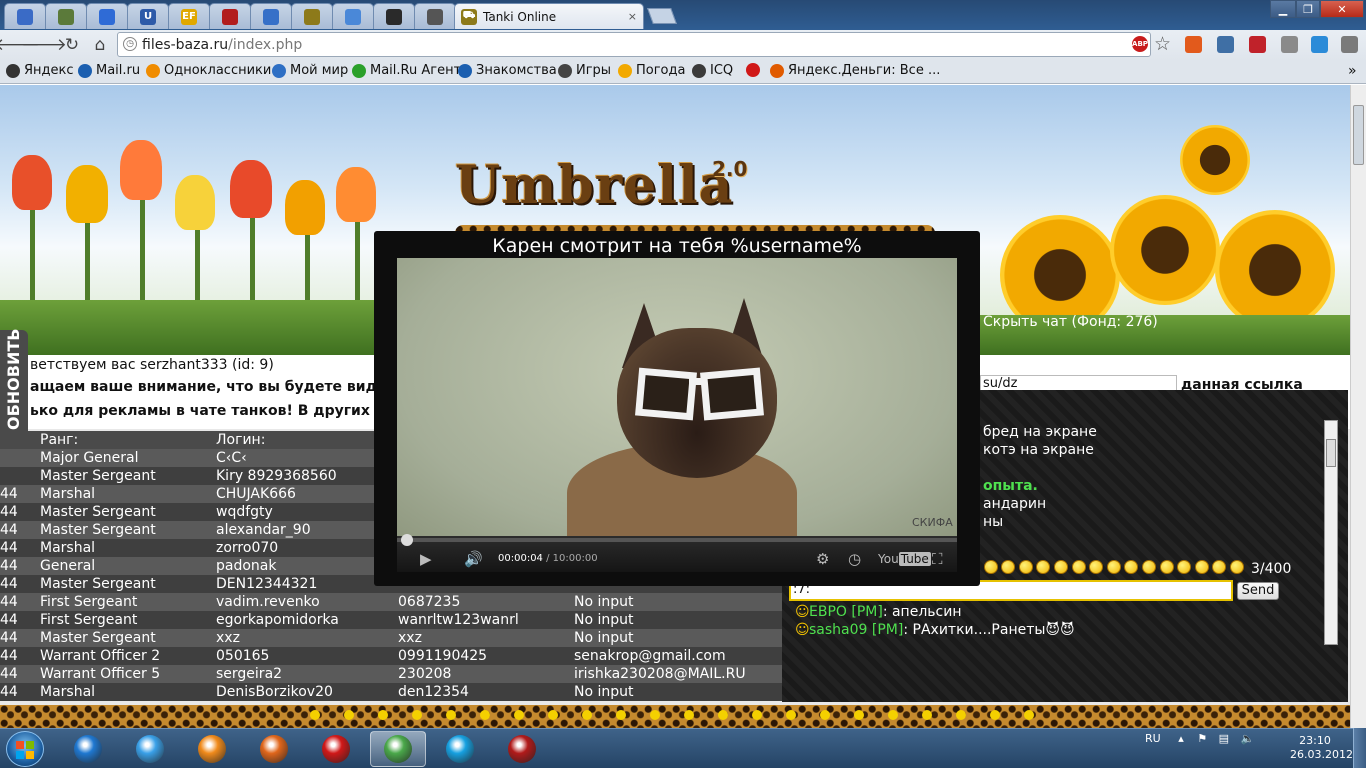 This screenshot has width=1366, height=768. Describe the element at coordinates (148, 16) in the screenshot. I see `browser-tab: U` at that location.